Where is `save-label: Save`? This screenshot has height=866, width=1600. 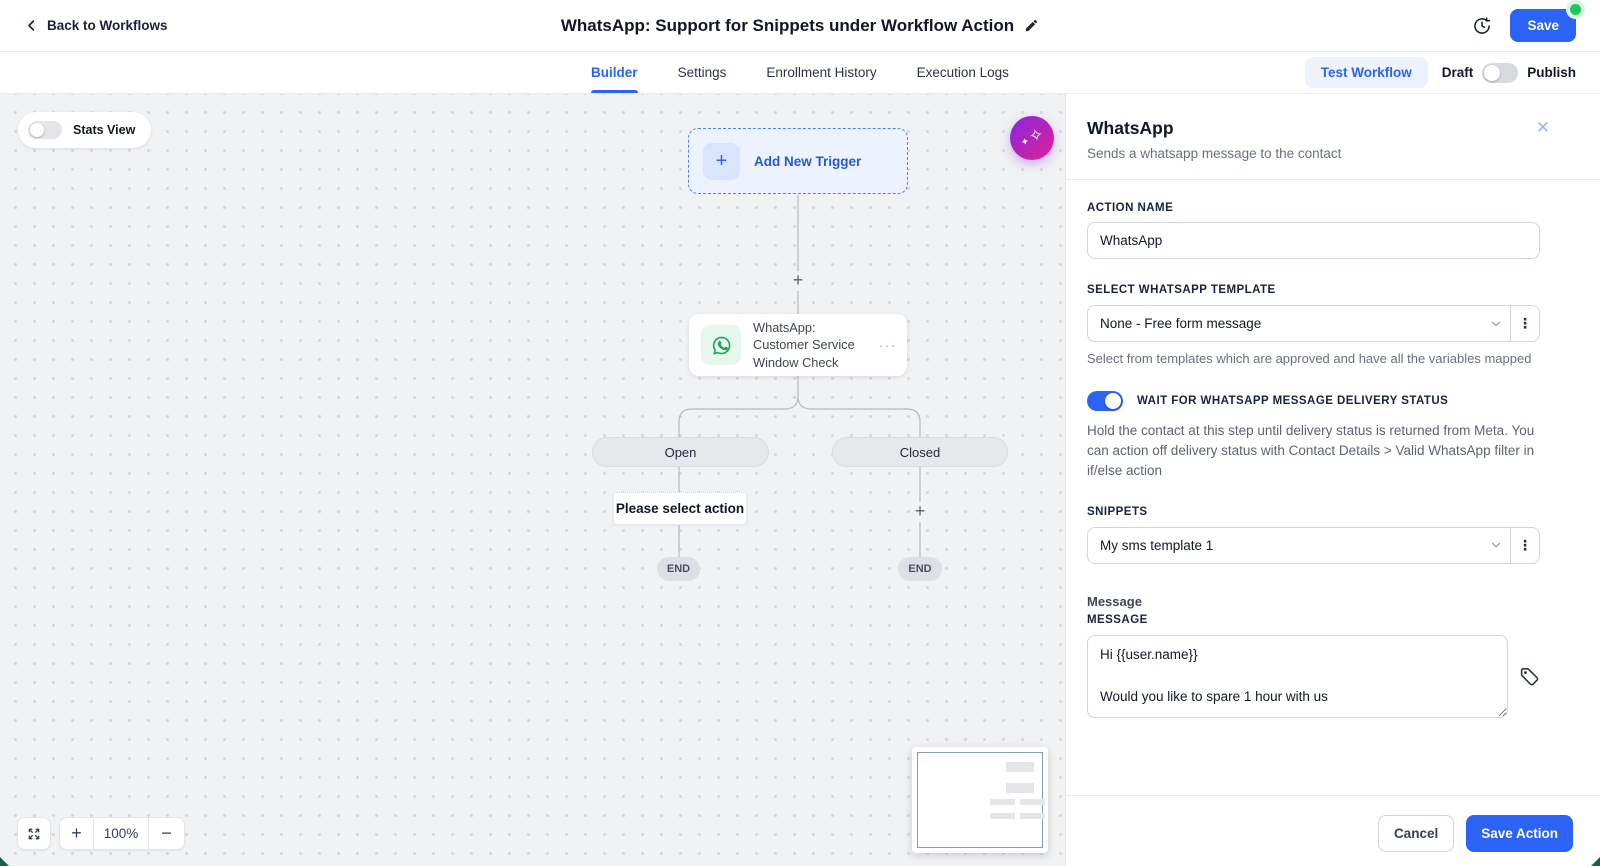
save-label: Save is located at coordinates (1543, 25).